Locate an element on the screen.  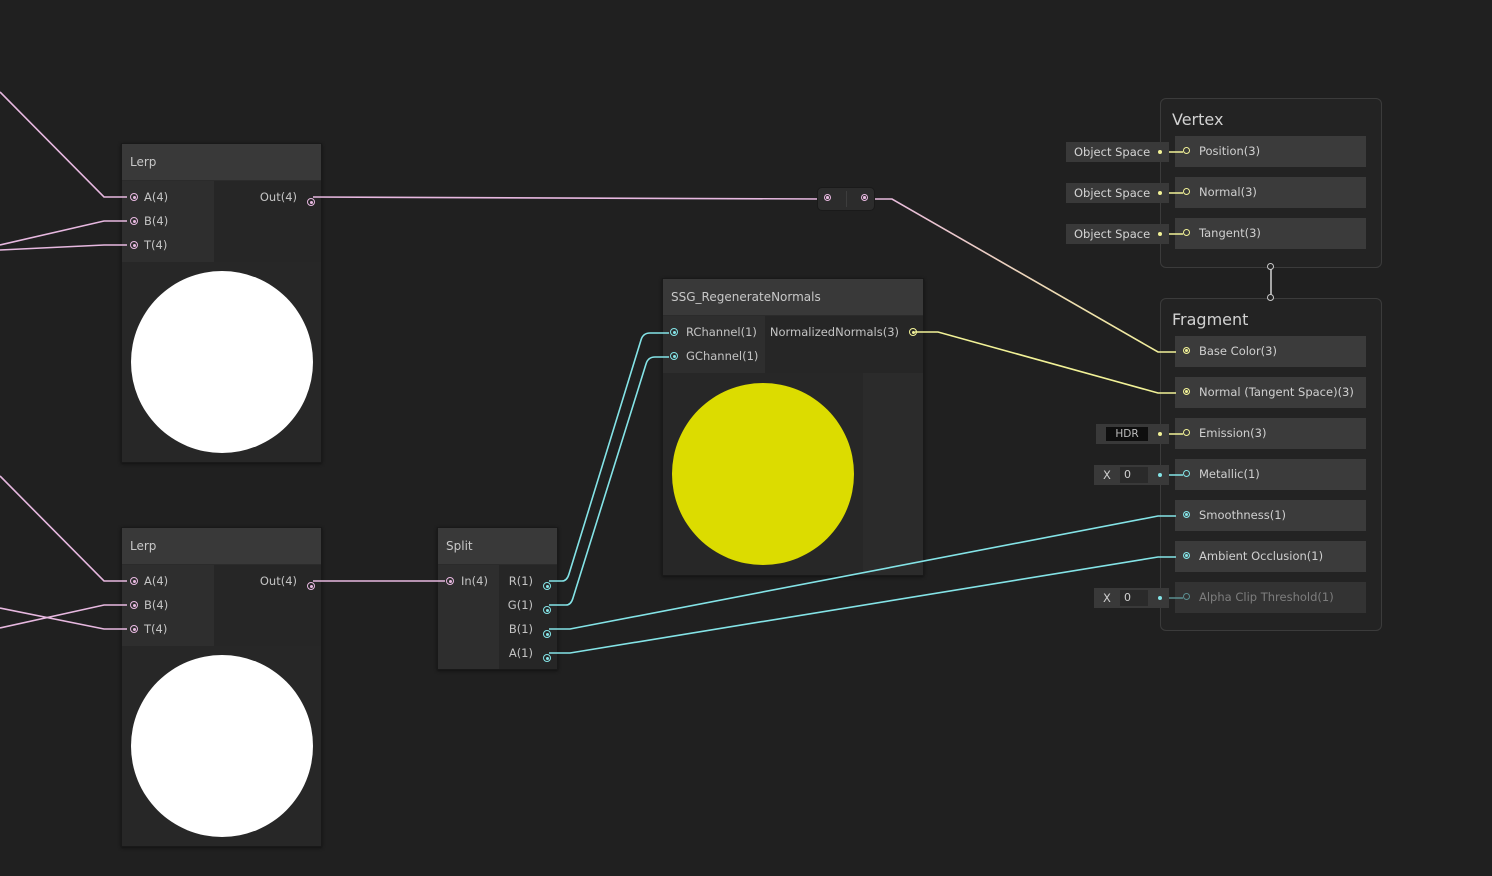
block-label: Ambient Occlusion(1) is located at coordinates (1261, 556).